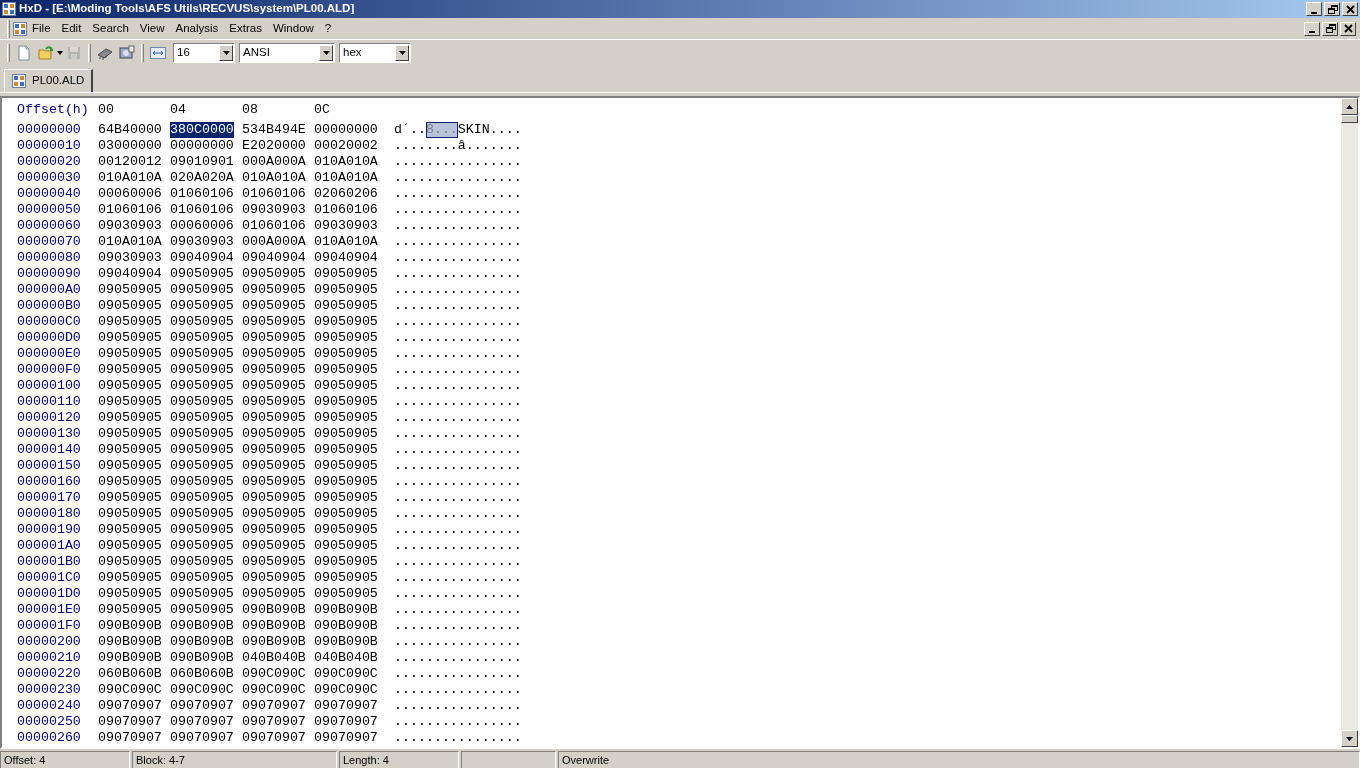 This screenshot has height=768, width=1360. What do you see at coordinates (346, 194) in the screenshot?
I see `hex-group: 02060206` at bounding box center [346, 194].